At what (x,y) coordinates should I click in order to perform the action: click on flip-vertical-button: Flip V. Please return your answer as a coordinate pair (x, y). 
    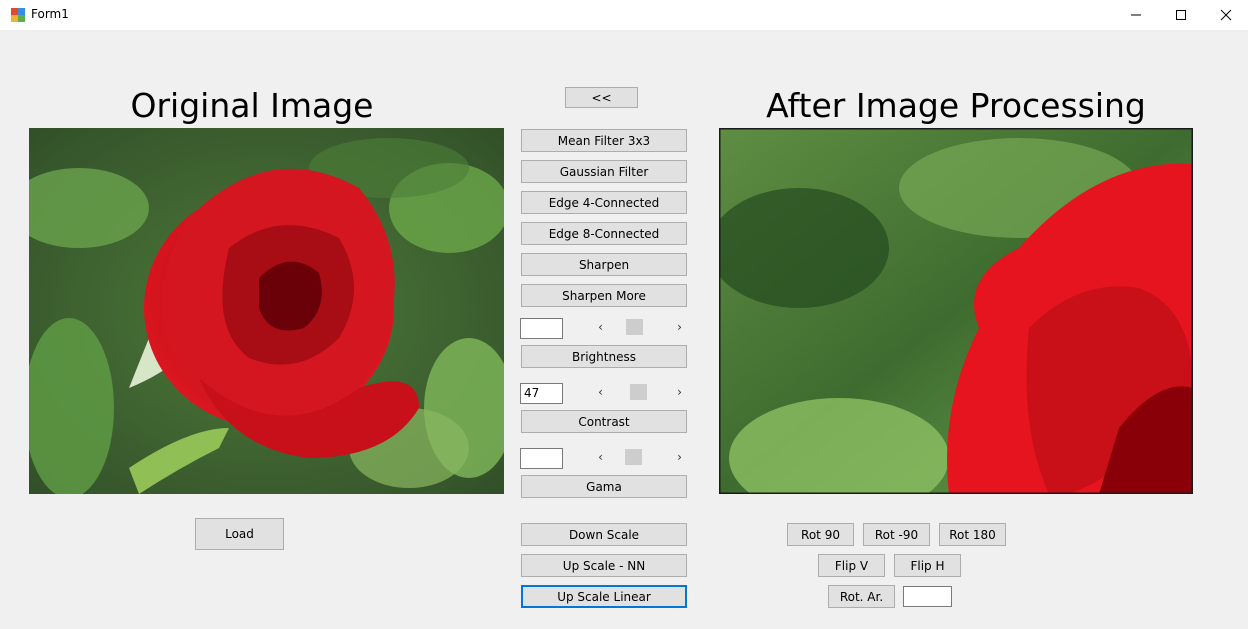
    Looking at the image, I should click on (851, 565).